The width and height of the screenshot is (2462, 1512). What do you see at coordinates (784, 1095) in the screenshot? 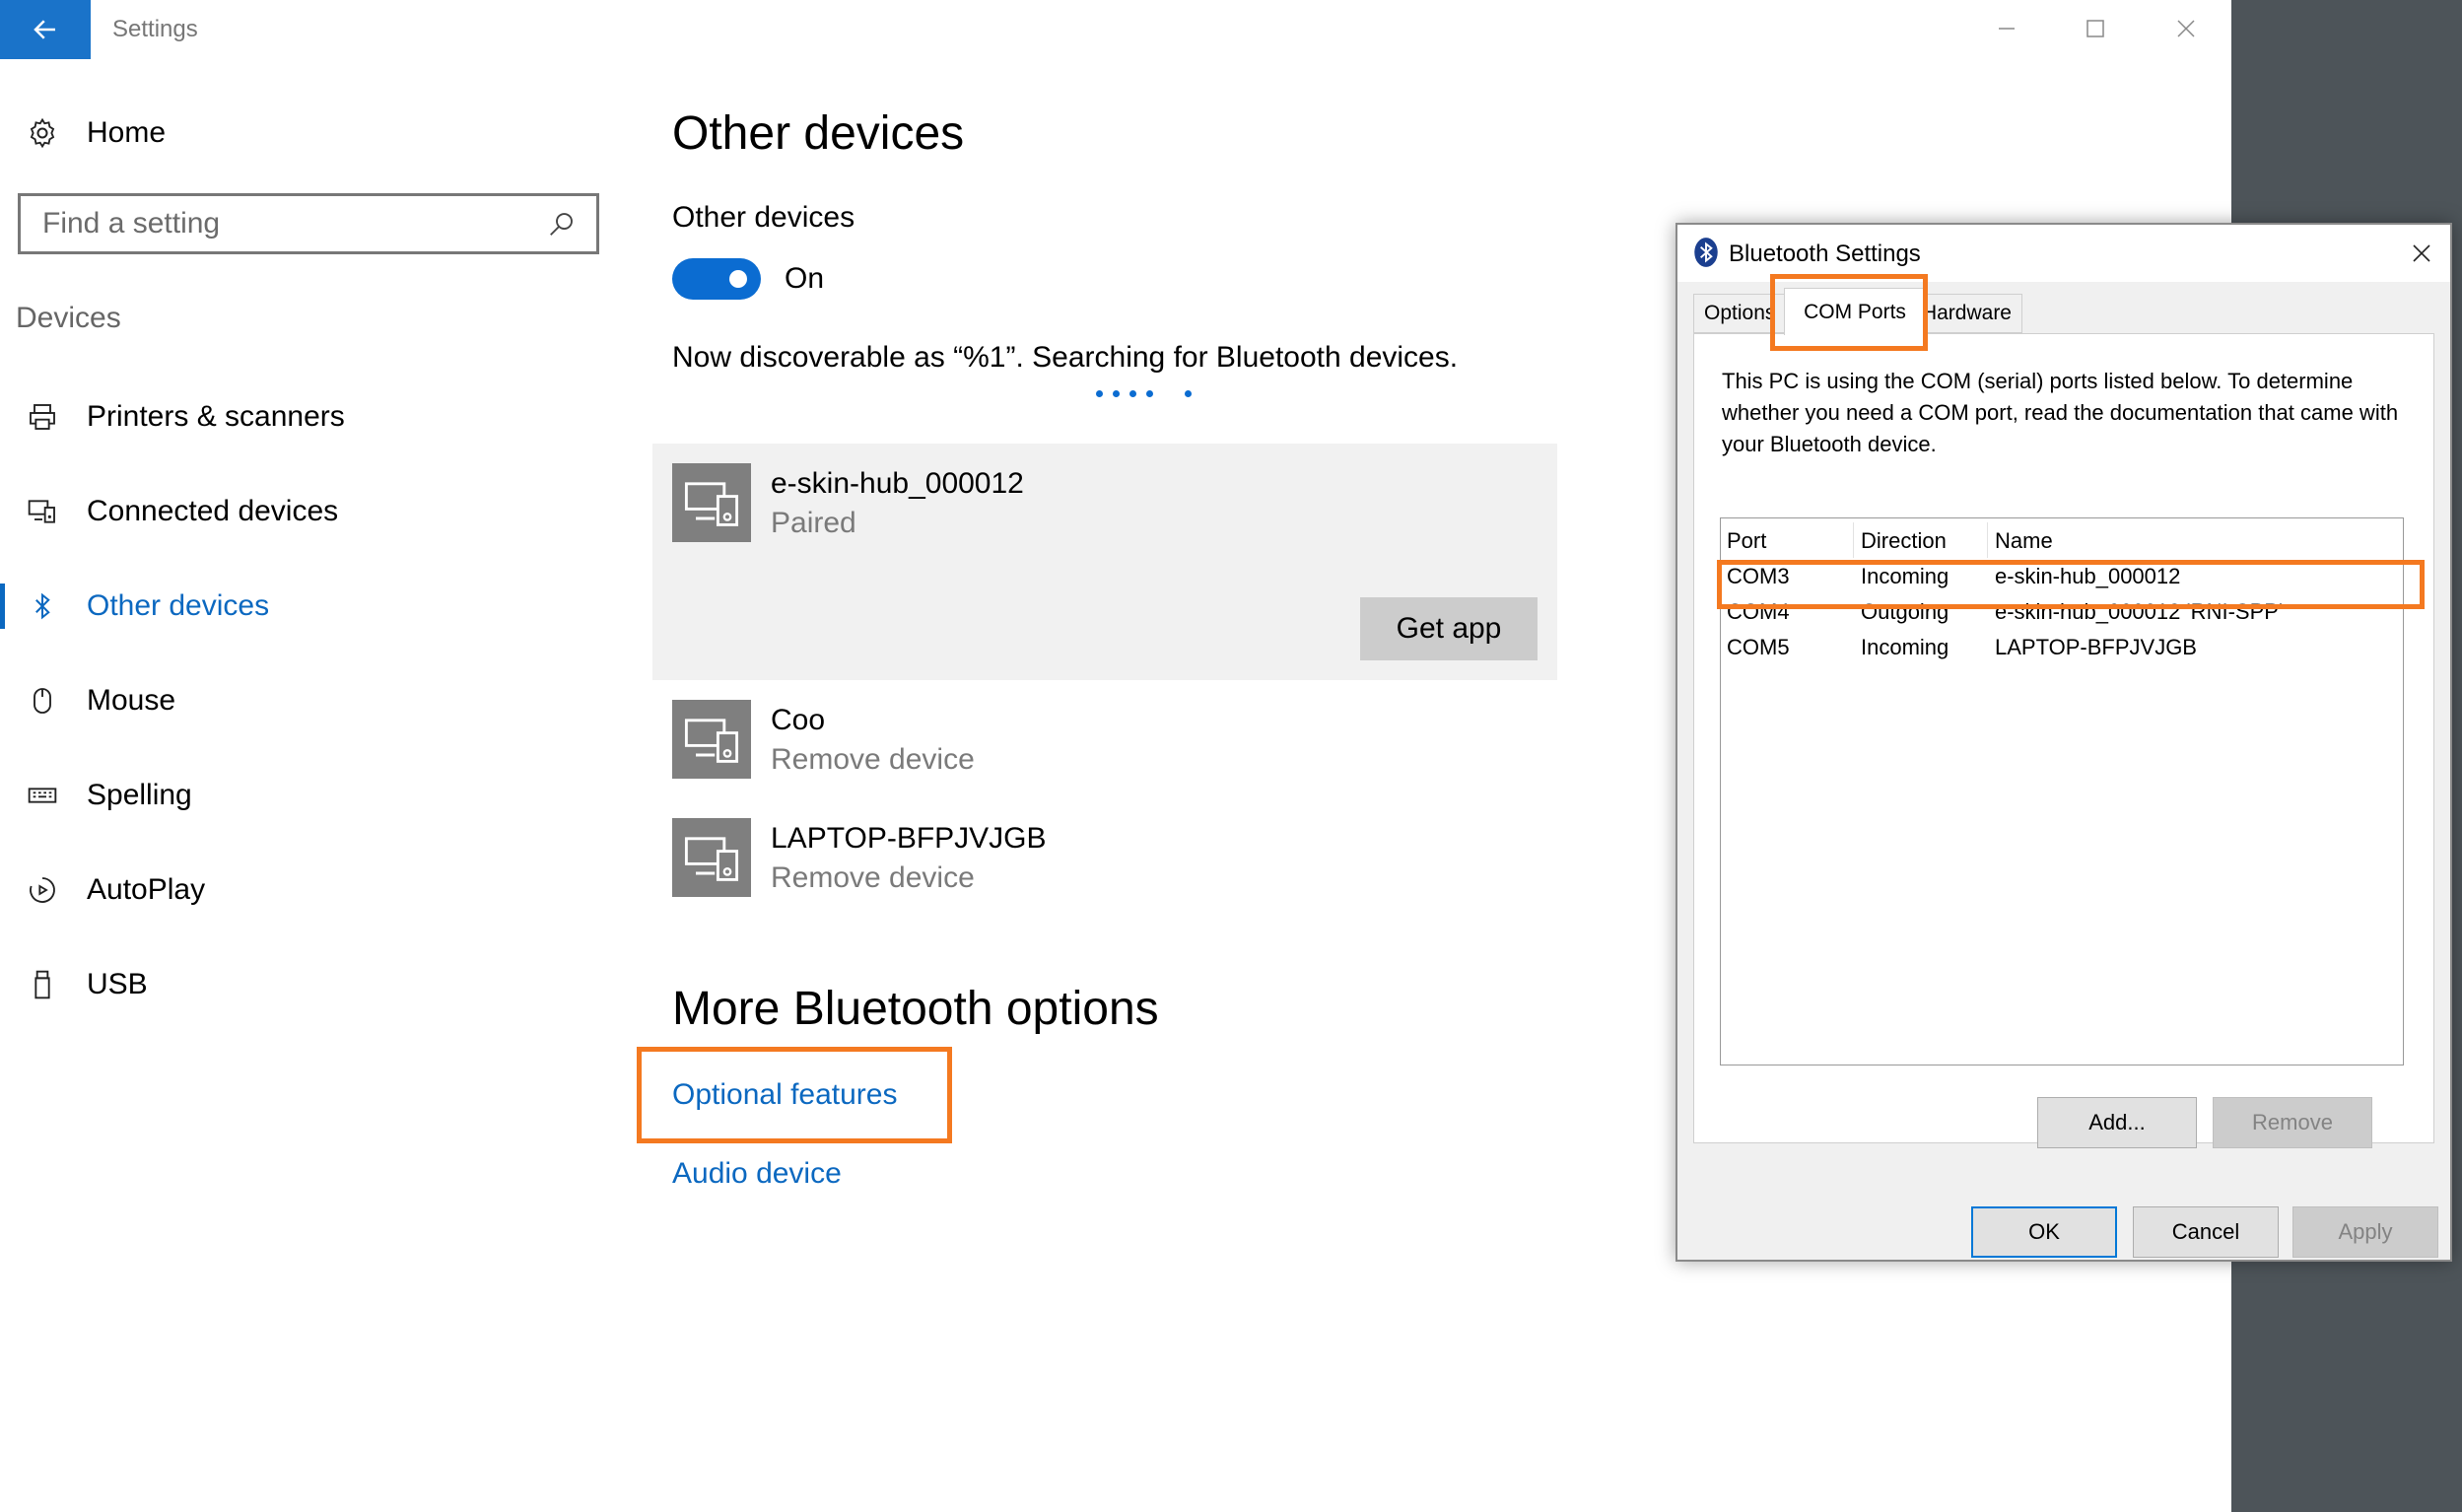
I see `optional-features-link: Optional features` at bounding box center [784, 1095].